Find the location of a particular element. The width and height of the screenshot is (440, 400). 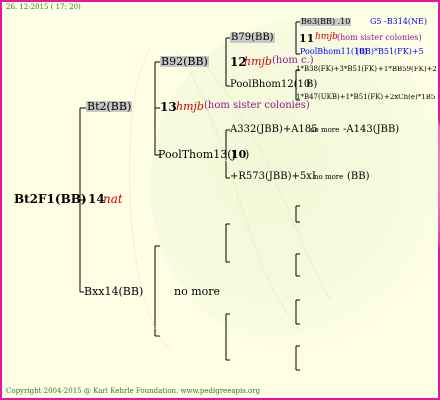

gen3-father-name: B79(BB) is located at coordinates (252, 37).